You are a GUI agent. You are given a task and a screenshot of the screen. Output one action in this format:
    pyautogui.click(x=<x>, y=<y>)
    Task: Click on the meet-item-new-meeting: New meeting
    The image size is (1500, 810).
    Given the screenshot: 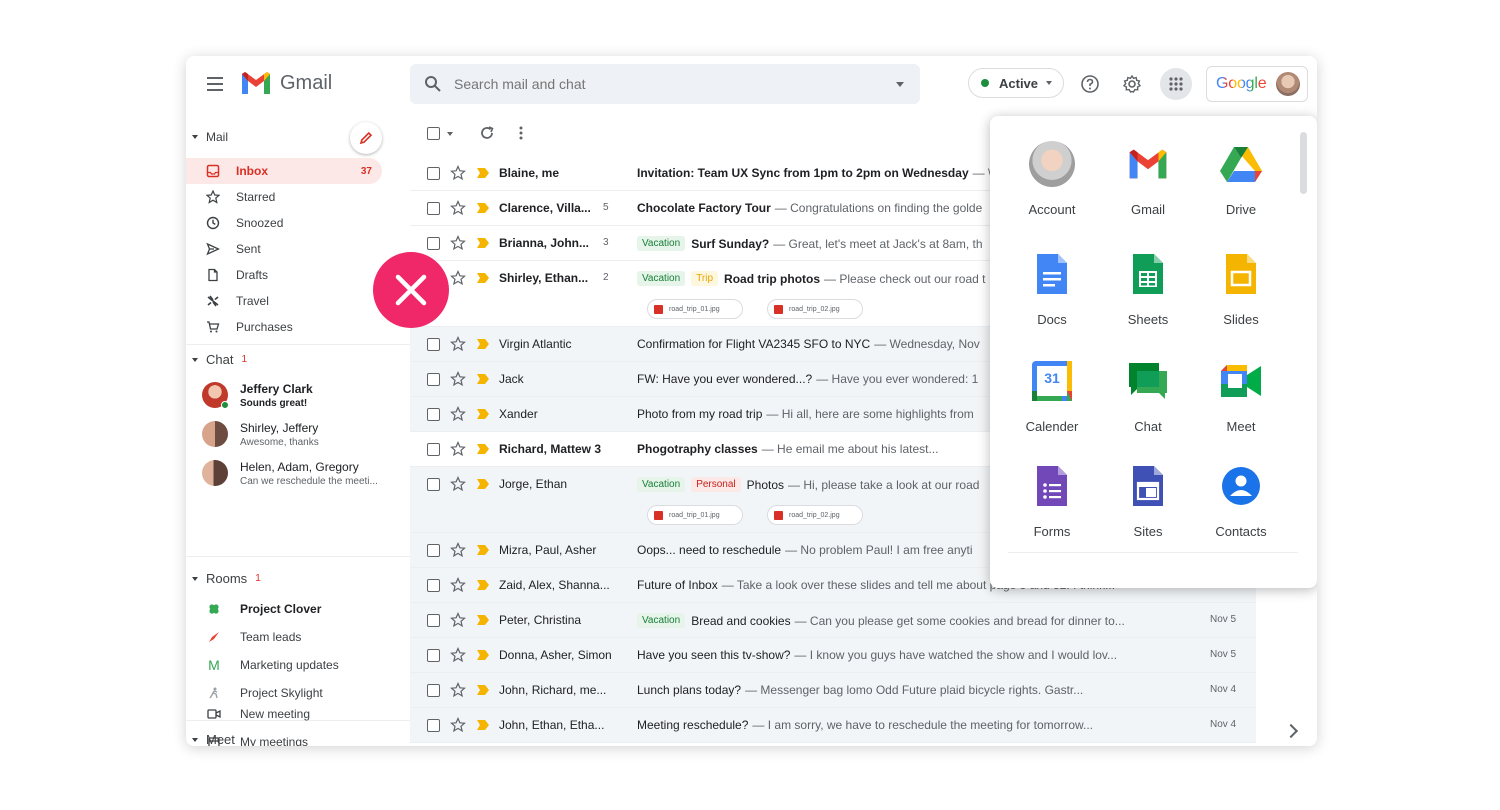 What is the action you would take?
    pyautogui.click(x=298, y=714)
    